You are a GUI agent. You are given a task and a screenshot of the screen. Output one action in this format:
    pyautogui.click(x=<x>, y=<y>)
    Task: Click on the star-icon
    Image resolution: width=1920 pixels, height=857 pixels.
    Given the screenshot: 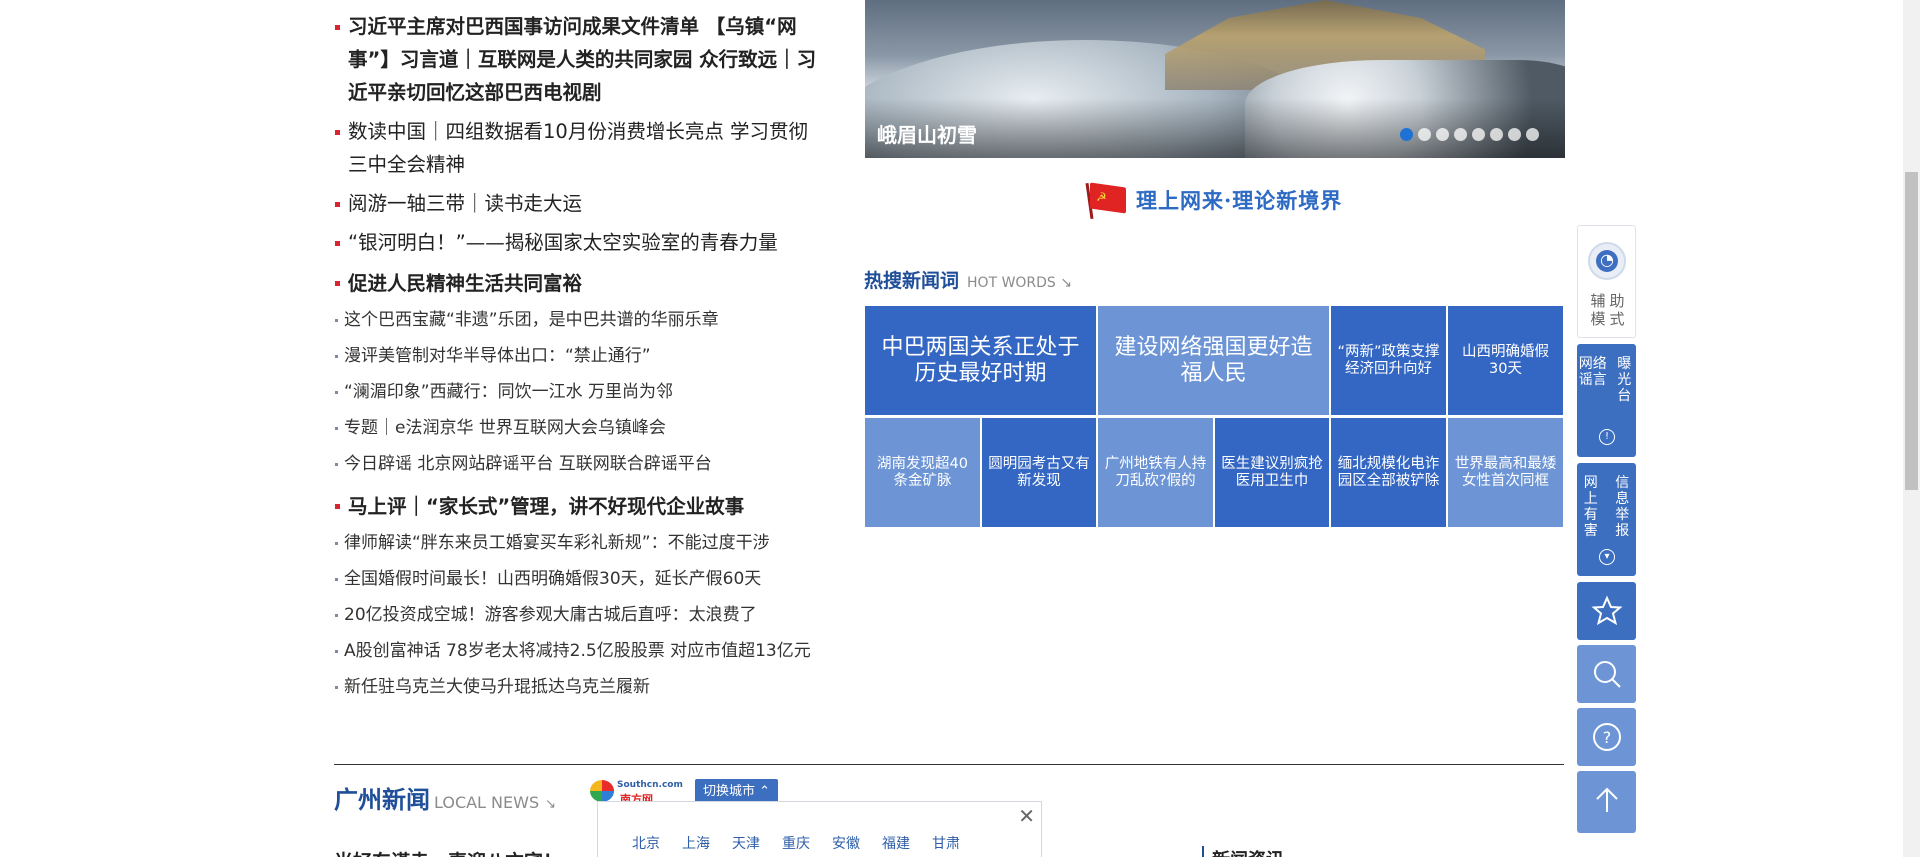 What is the action you would take?
    pyautogui.click(x=1607, y=610)
    